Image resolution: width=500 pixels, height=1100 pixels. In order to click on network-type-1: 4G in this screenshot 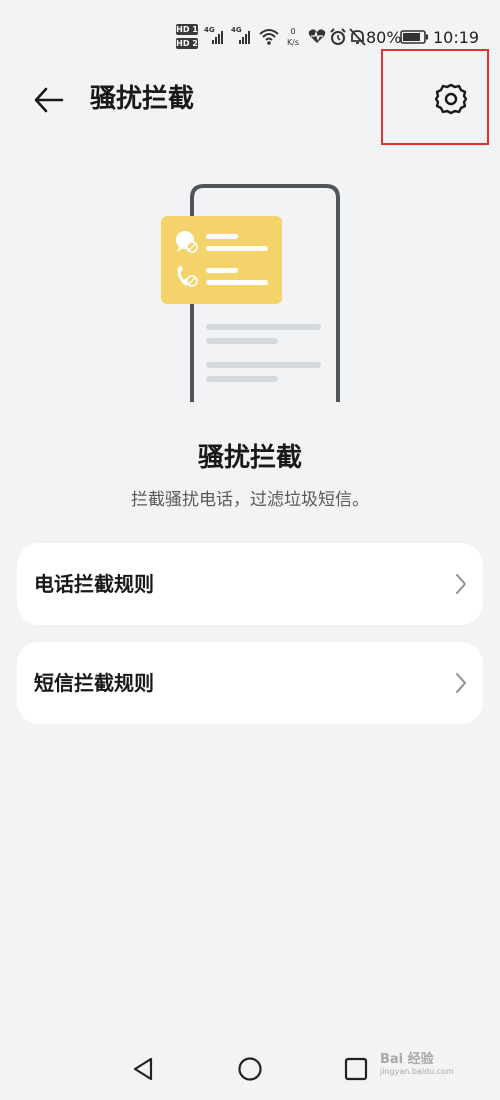, I will do `click(209, 30)`.